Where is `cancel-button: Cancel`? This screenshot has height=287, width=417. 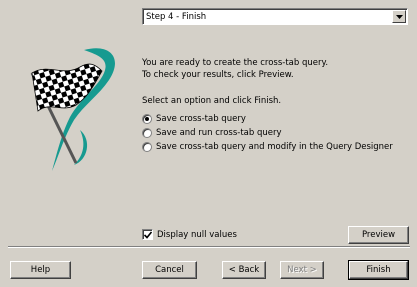
cancel-button: Cancel is located at coordinates (169, 270).